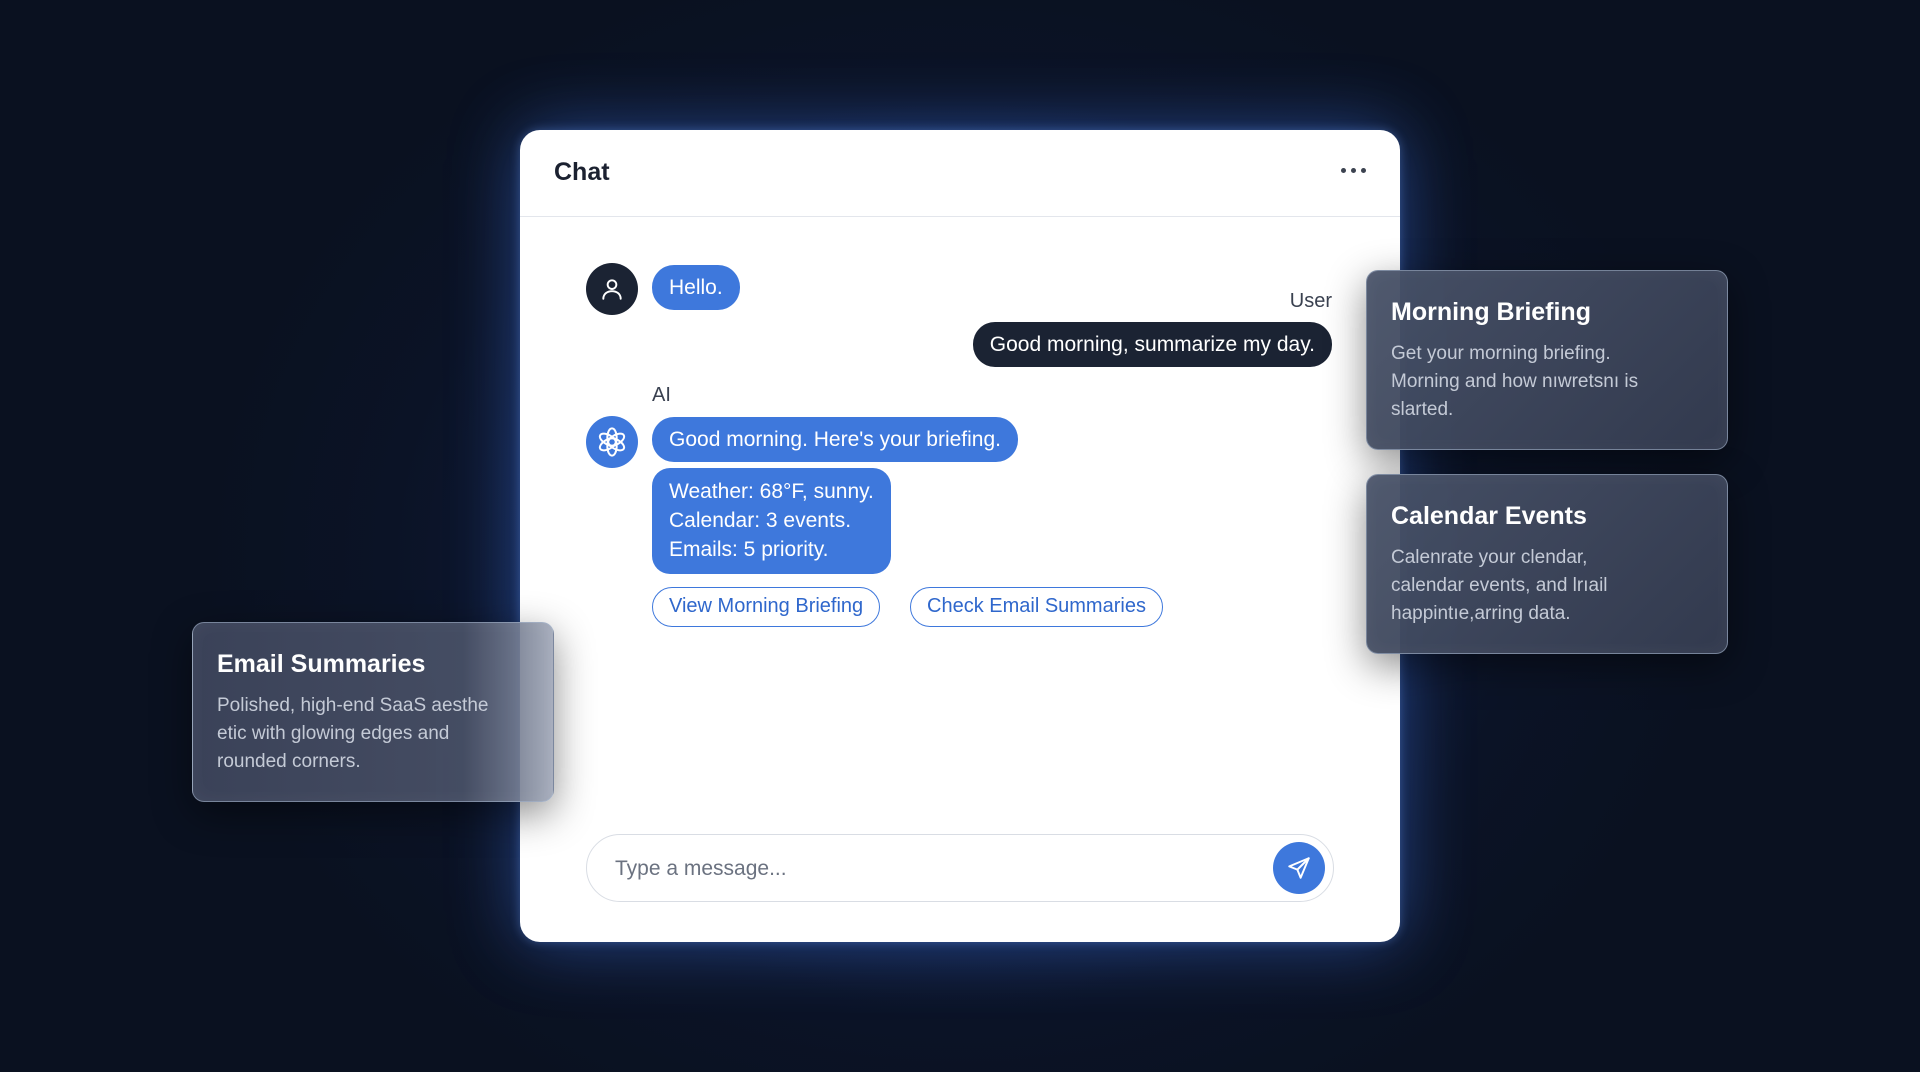 The height and width of the screenshot is (1072, 1920). Describe the element at coordinates (1422, 409) in the screenshot. I see `card-line: slarted.` at that location.